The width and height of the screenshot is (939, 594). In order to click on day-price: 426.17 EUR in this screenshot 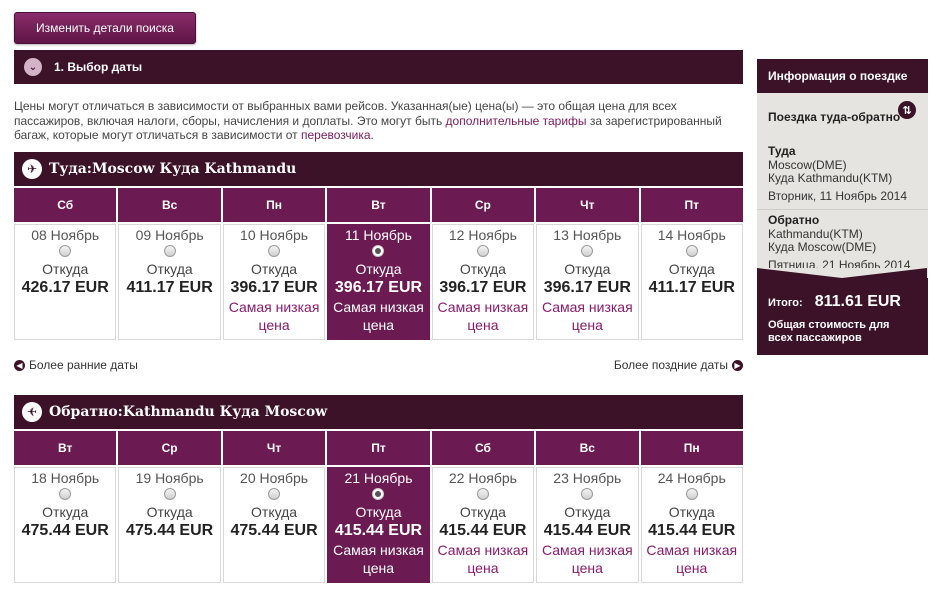, I will do `click(65, 287)`.